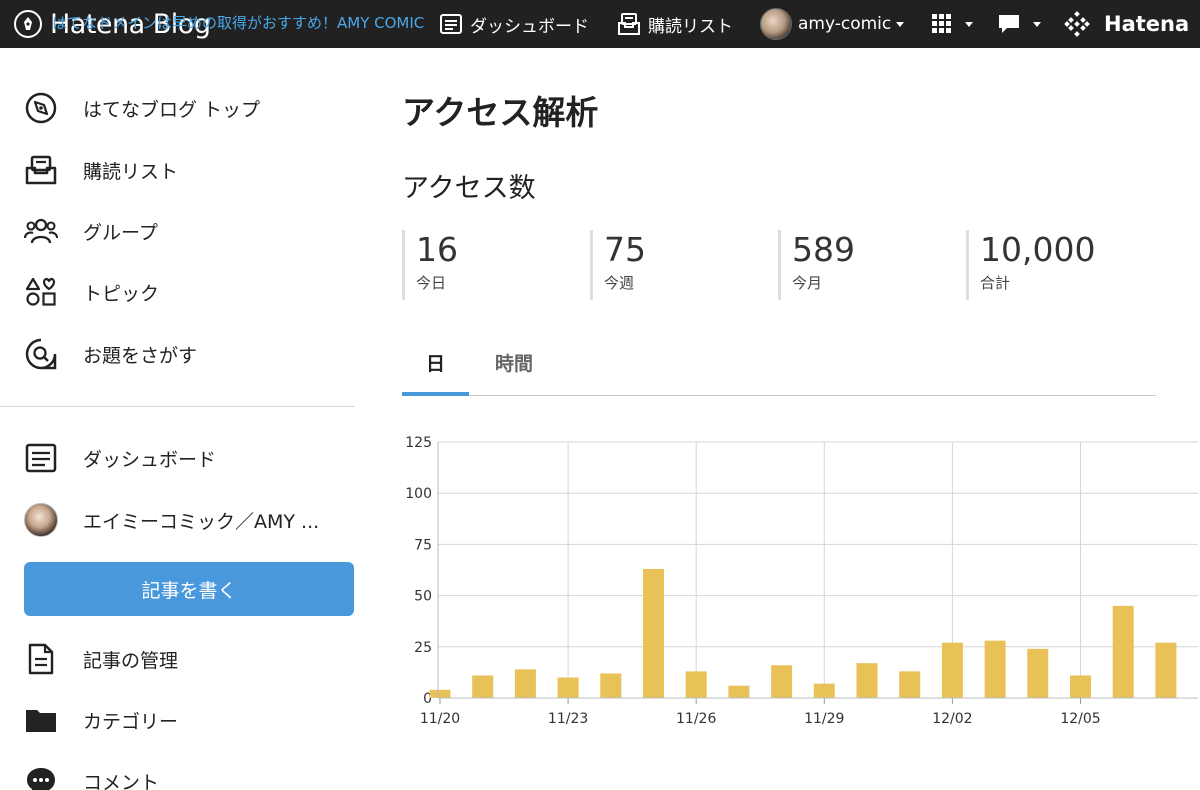 The image size is (1200, 790). What do you see at coordinates (823, 249) in the screenshot?
I see `stat-value: 589` at bounding box center [823, 249].